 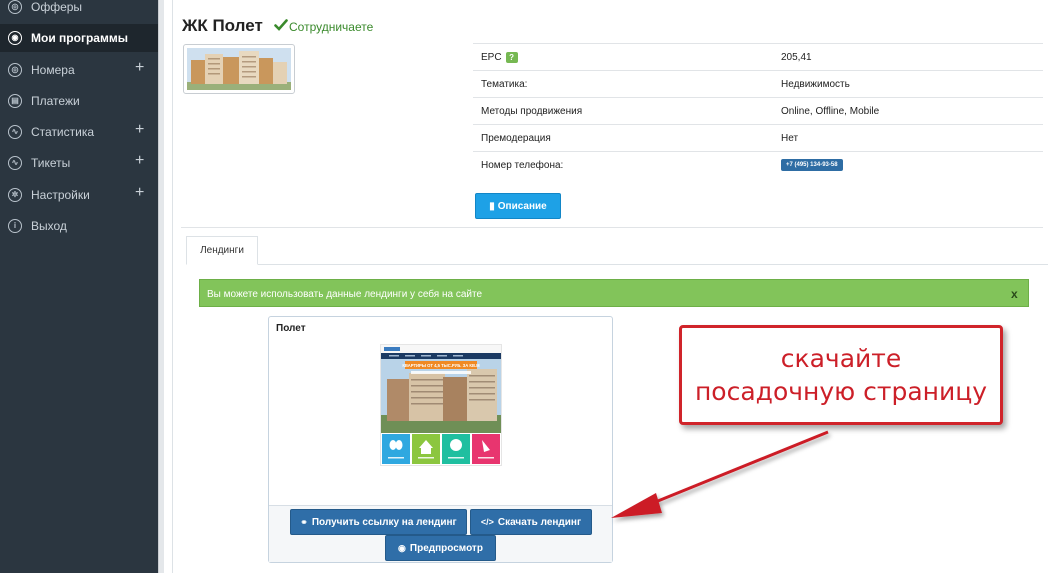 I want to click on divider, so click(x=612, y=227).